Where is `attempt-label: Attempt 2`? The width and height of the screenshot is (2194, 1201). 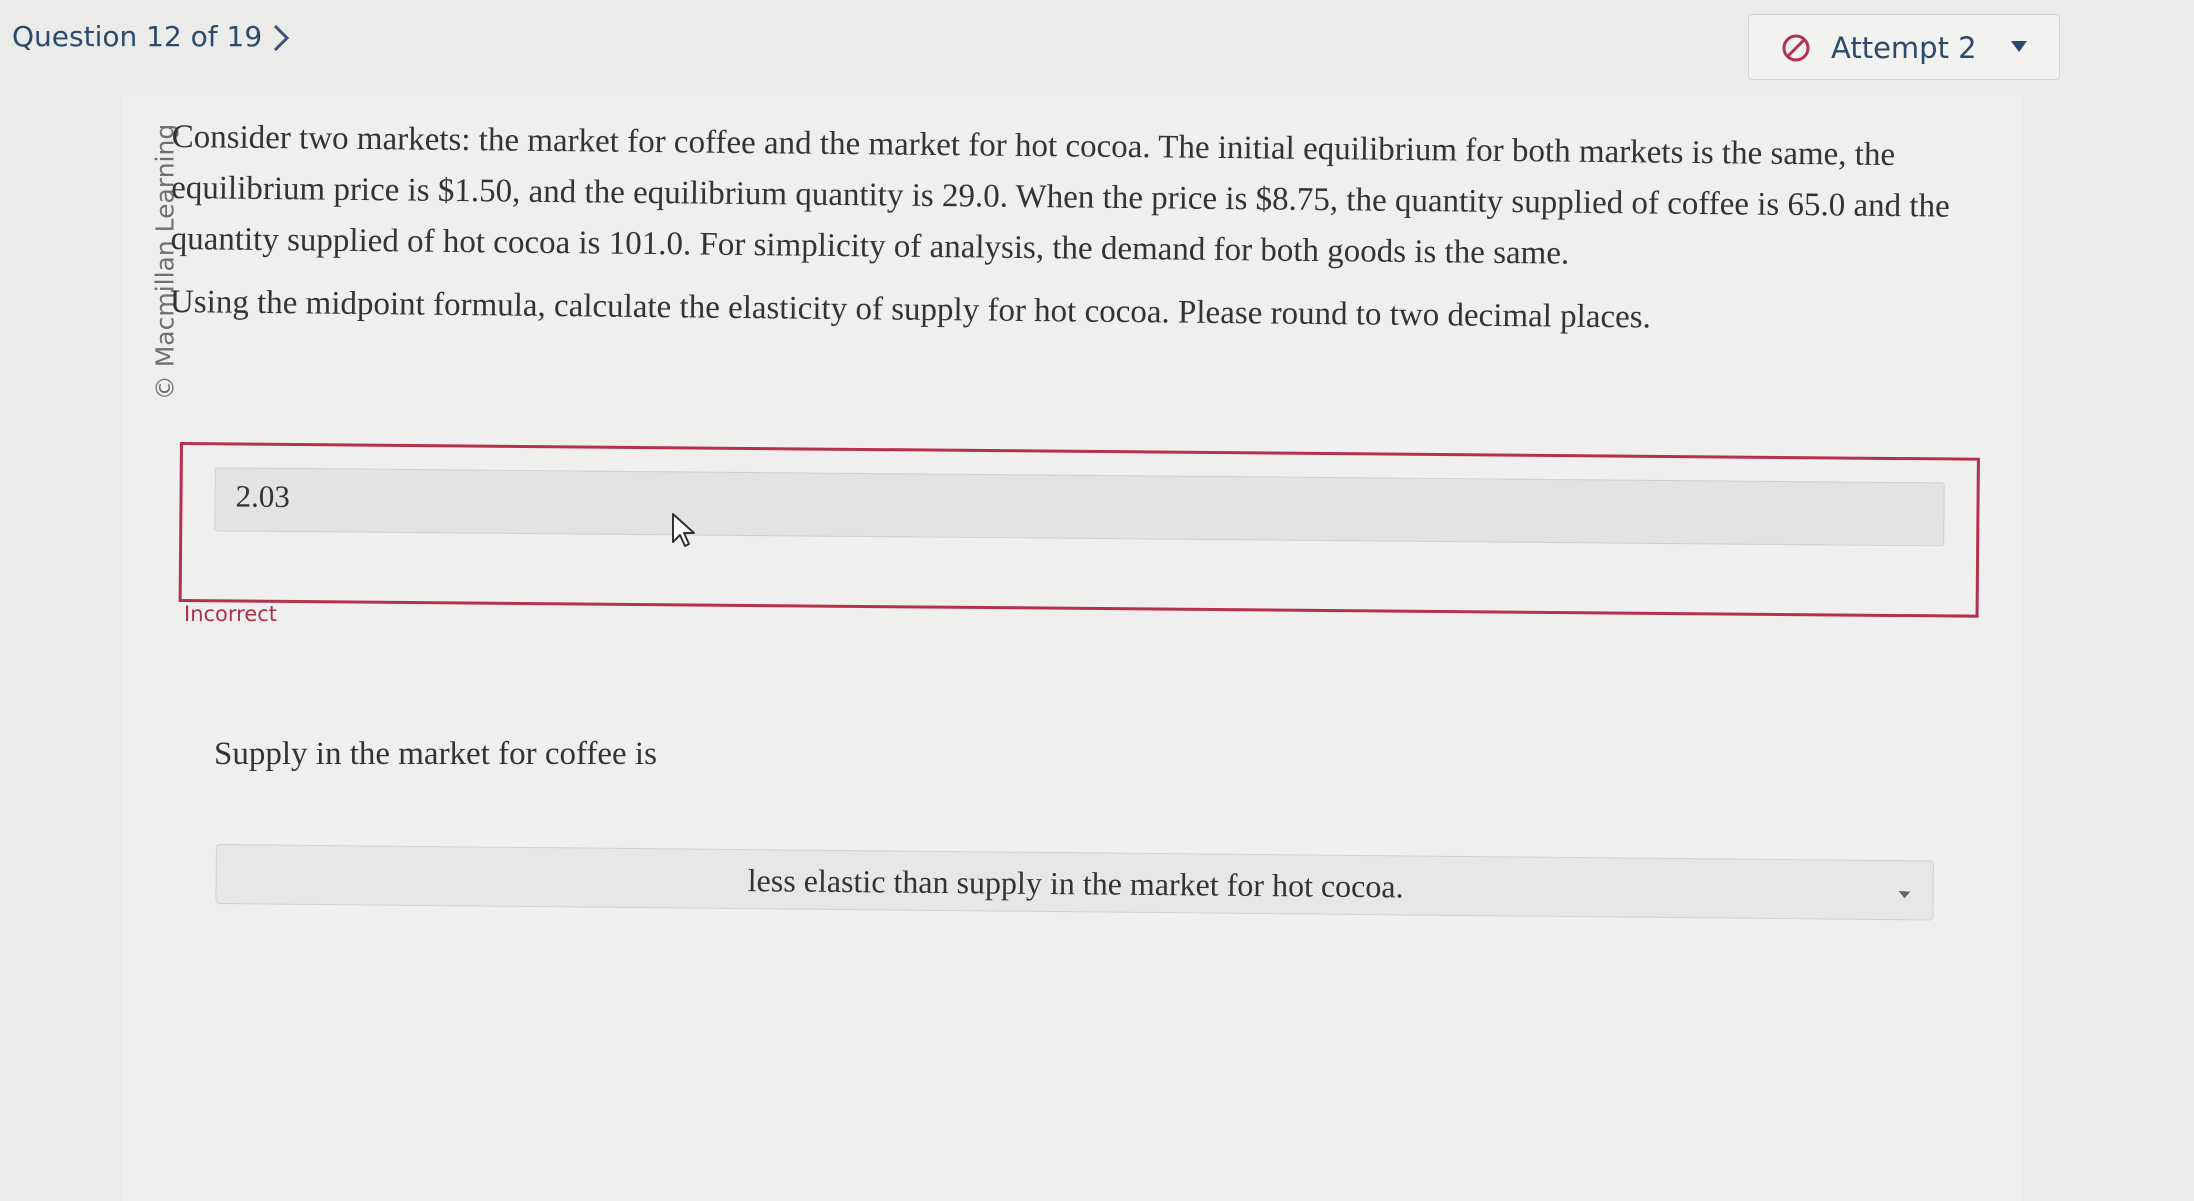
attempt-label: Attempt 2 is located at coordinates (1904, 48).